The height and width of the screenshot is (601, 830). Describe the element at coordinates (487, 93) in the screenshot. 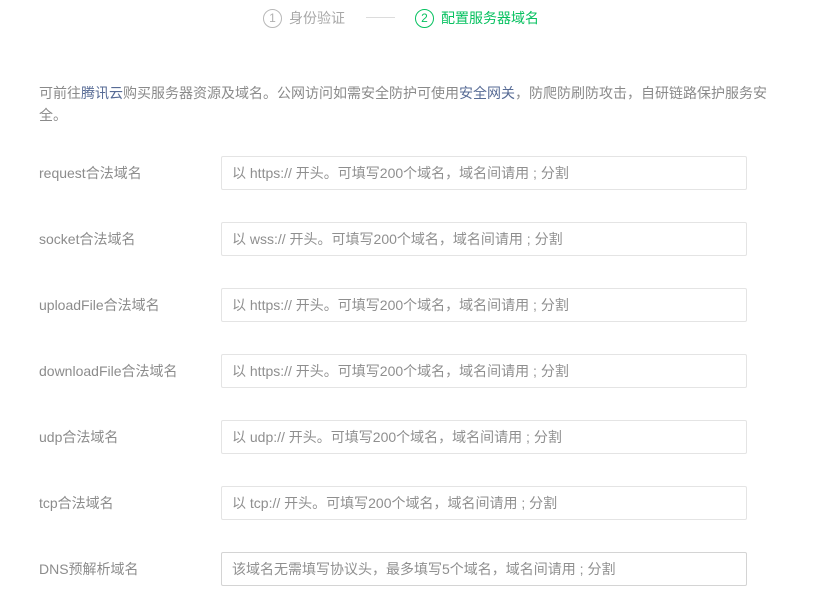

I see `security-gateway-link: 安全网关` at that location.